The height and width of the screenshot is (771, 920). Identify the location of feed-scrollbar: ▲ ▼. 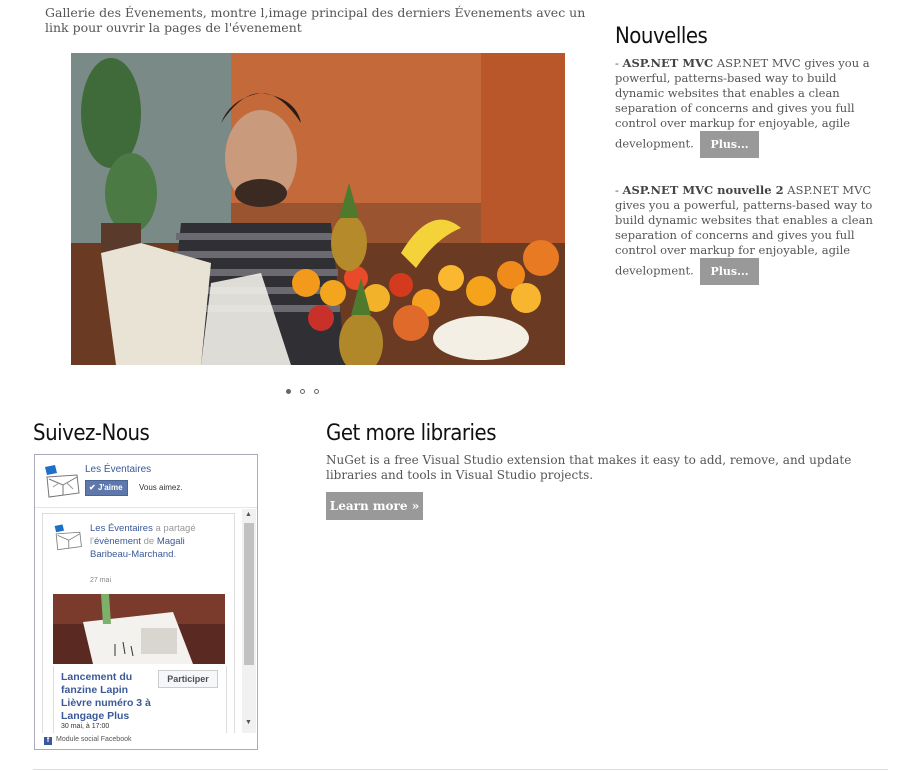
(249, 621).